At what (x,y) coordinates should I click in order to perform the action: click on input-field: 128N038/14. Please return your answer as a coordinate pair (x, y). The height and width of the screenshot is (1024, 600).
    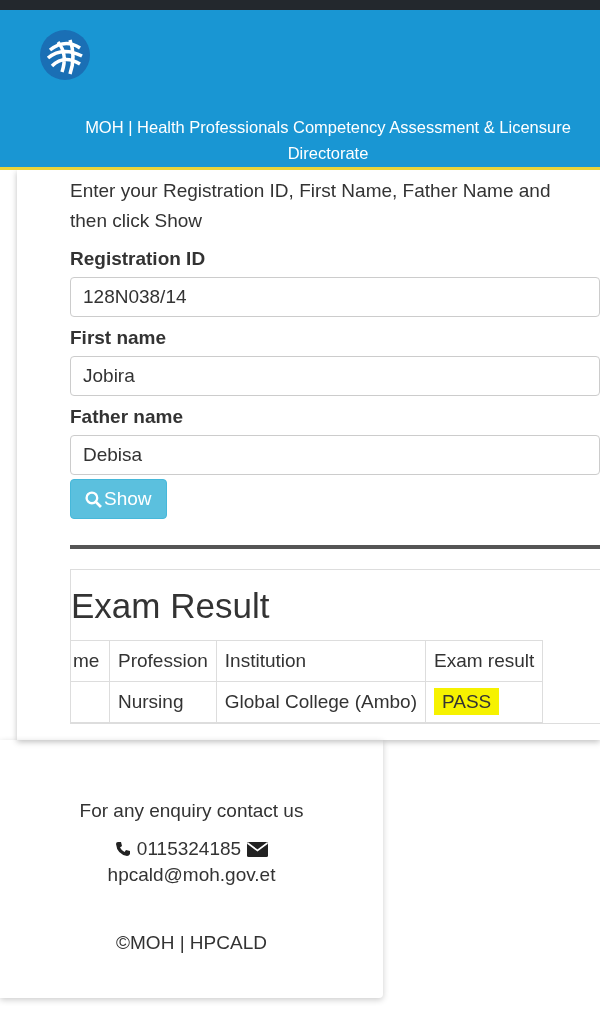
    Looking at the image, I should click on (335, 297).